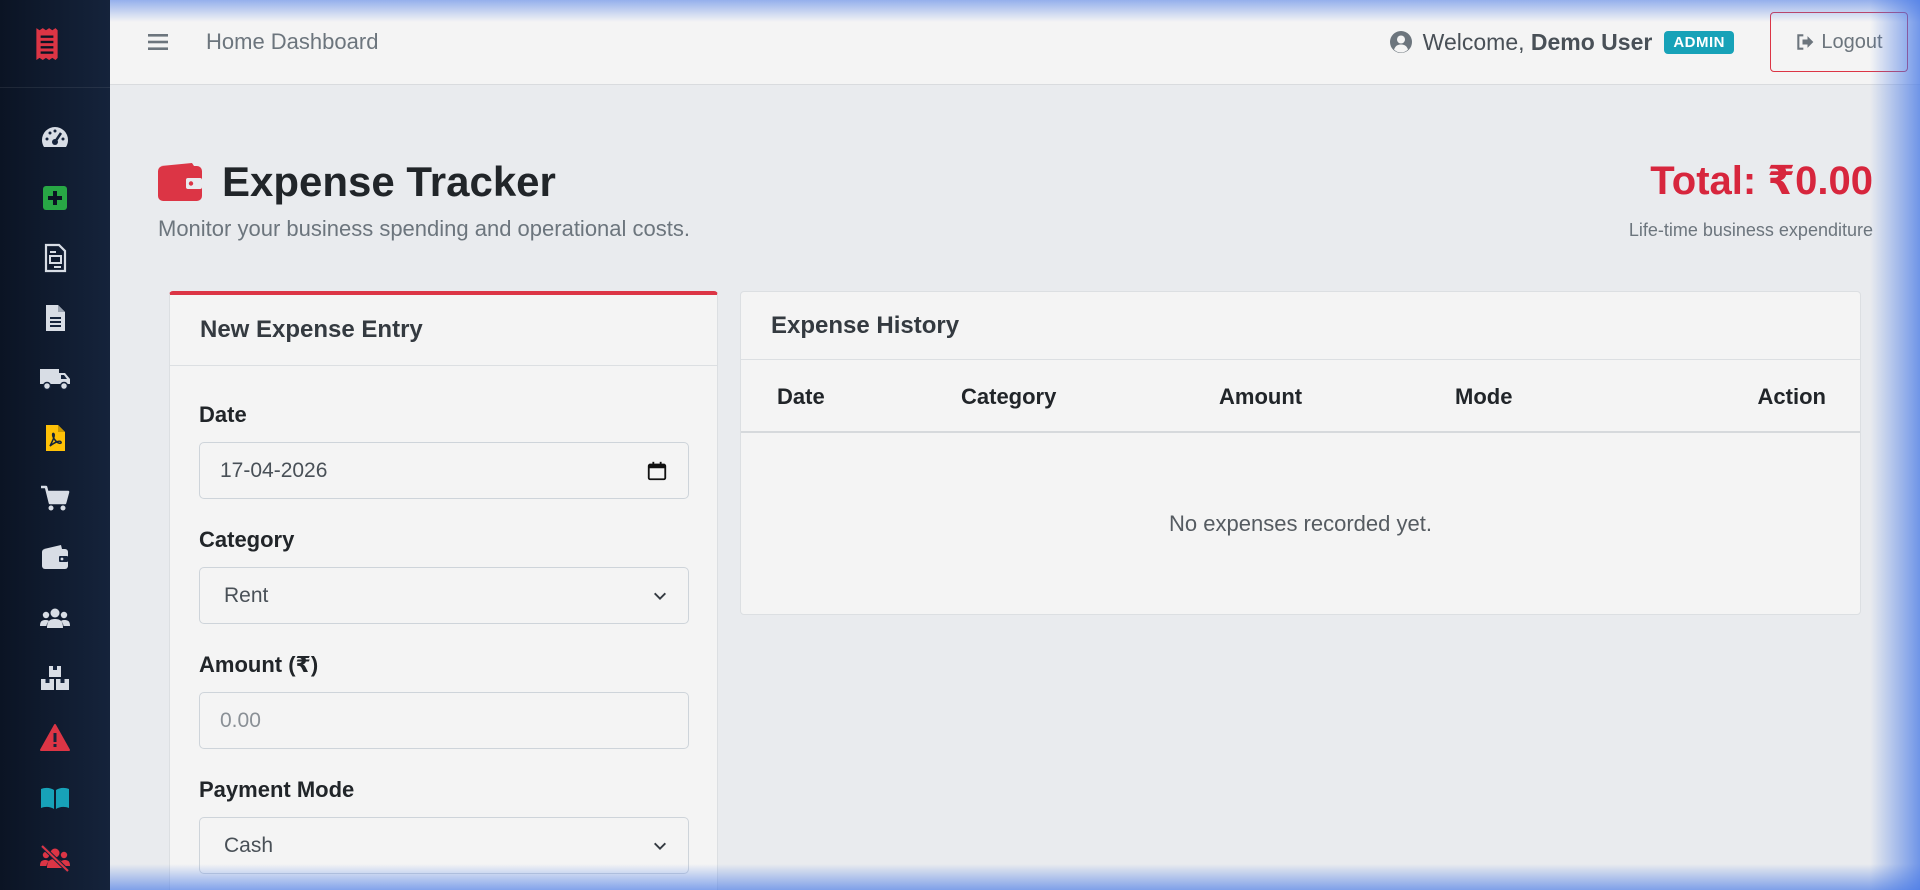 This screenshot has width=1920, height=890. What do you see at coordinates (259, 664) in the screenshot?
I see `amount-label: Amount (₹)` at bounding box center [259, 664].